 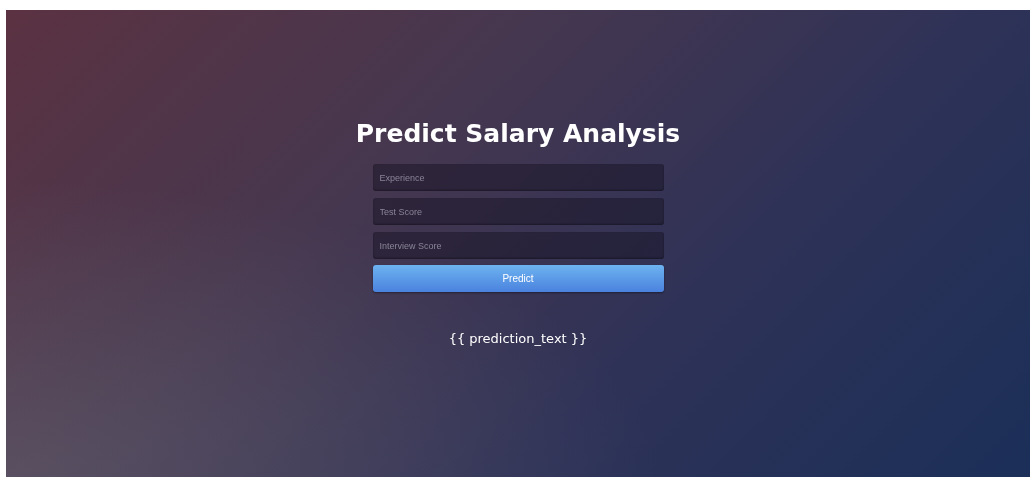 What do you see at coordinates (518, 339) in the screenshot?
I see `prediction-text: {{ prediction_text }}` at bounding box center [518, 339].